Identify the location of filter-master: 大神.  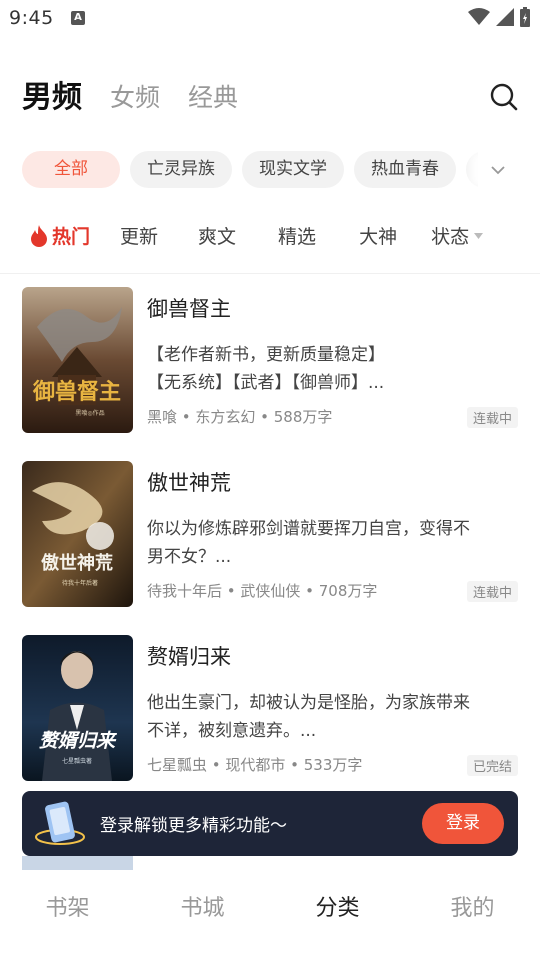
(378, 235).